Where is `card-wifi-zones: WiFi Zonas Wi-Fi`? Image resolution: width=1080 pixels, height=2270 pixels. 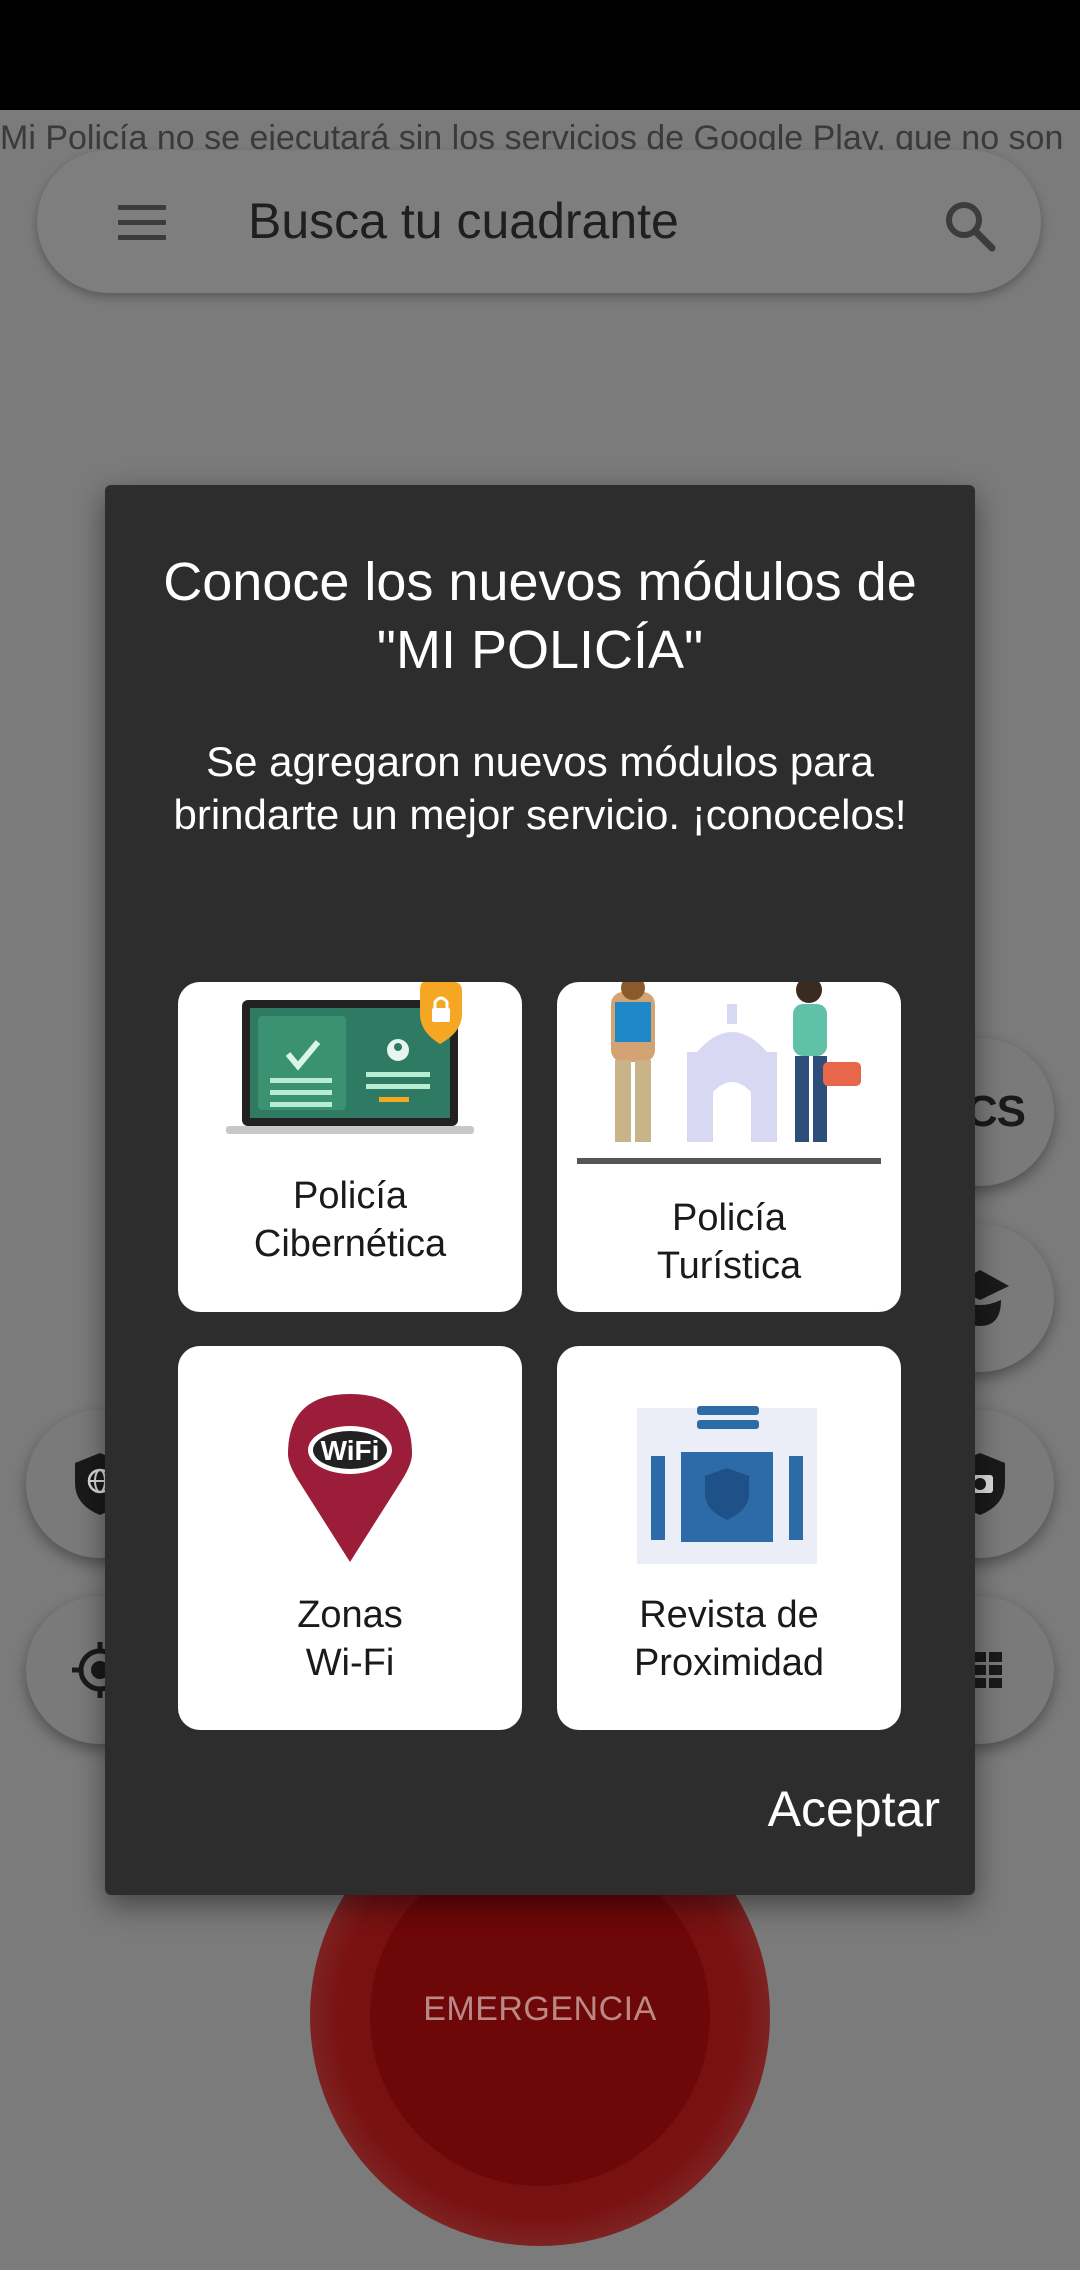
card-wifi-zones: WiFi Zonas Wi-Fi is located at coordinates (350, 1538).